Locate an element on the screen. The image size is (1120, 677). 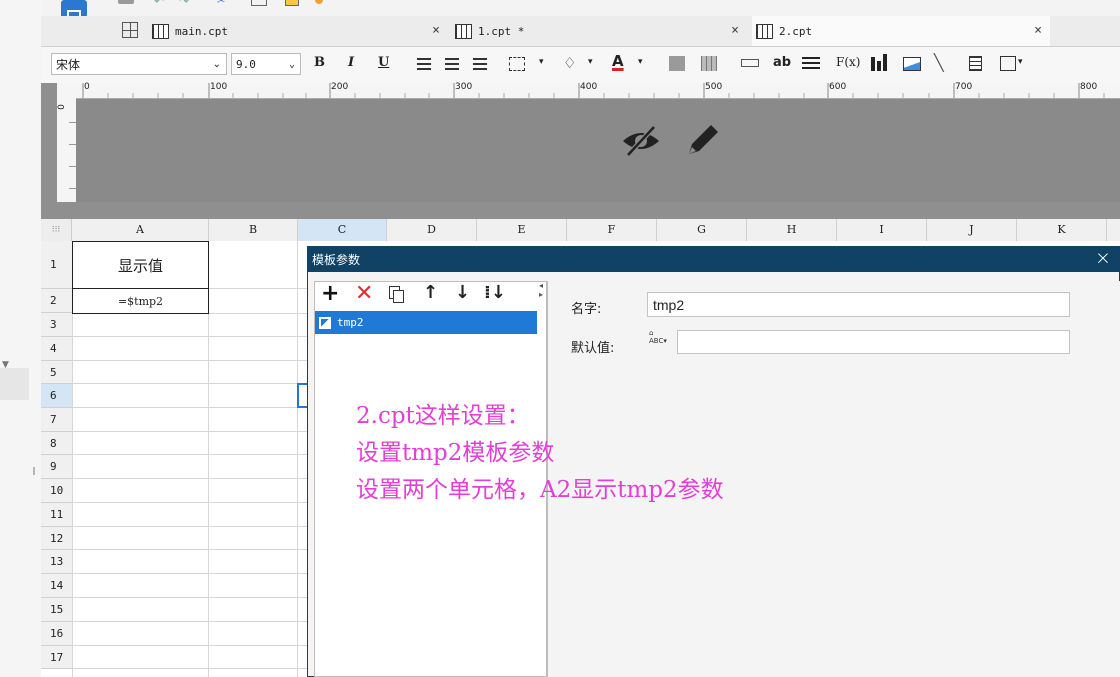
align-right-icon is located at coordinates (480, 64).